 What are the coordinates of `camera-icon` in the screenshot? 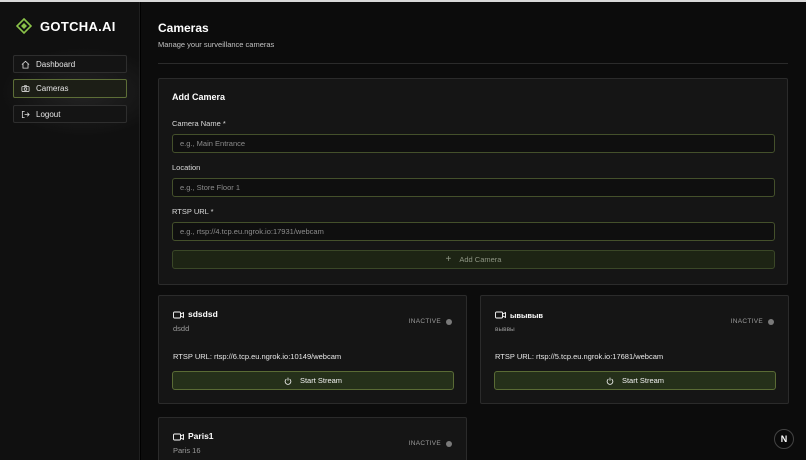 It's located at (25, 88).